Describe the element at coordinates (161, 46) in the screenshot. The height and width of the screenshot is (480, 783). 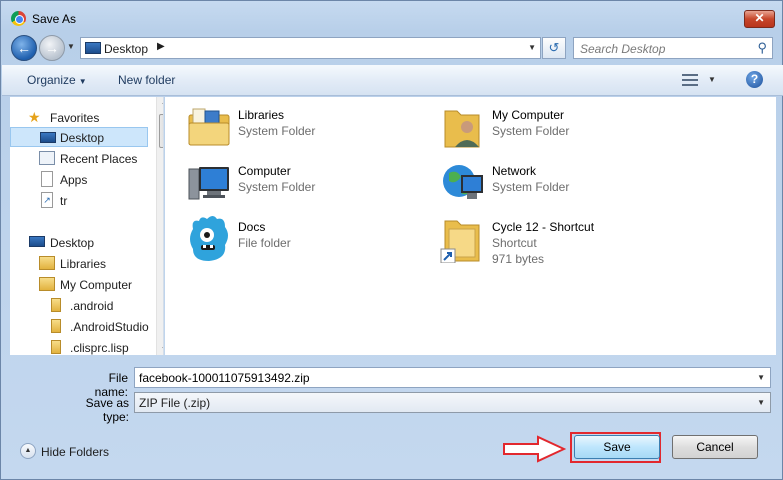
I see `breadcrumb-arrow-icon: ▶` at that location.